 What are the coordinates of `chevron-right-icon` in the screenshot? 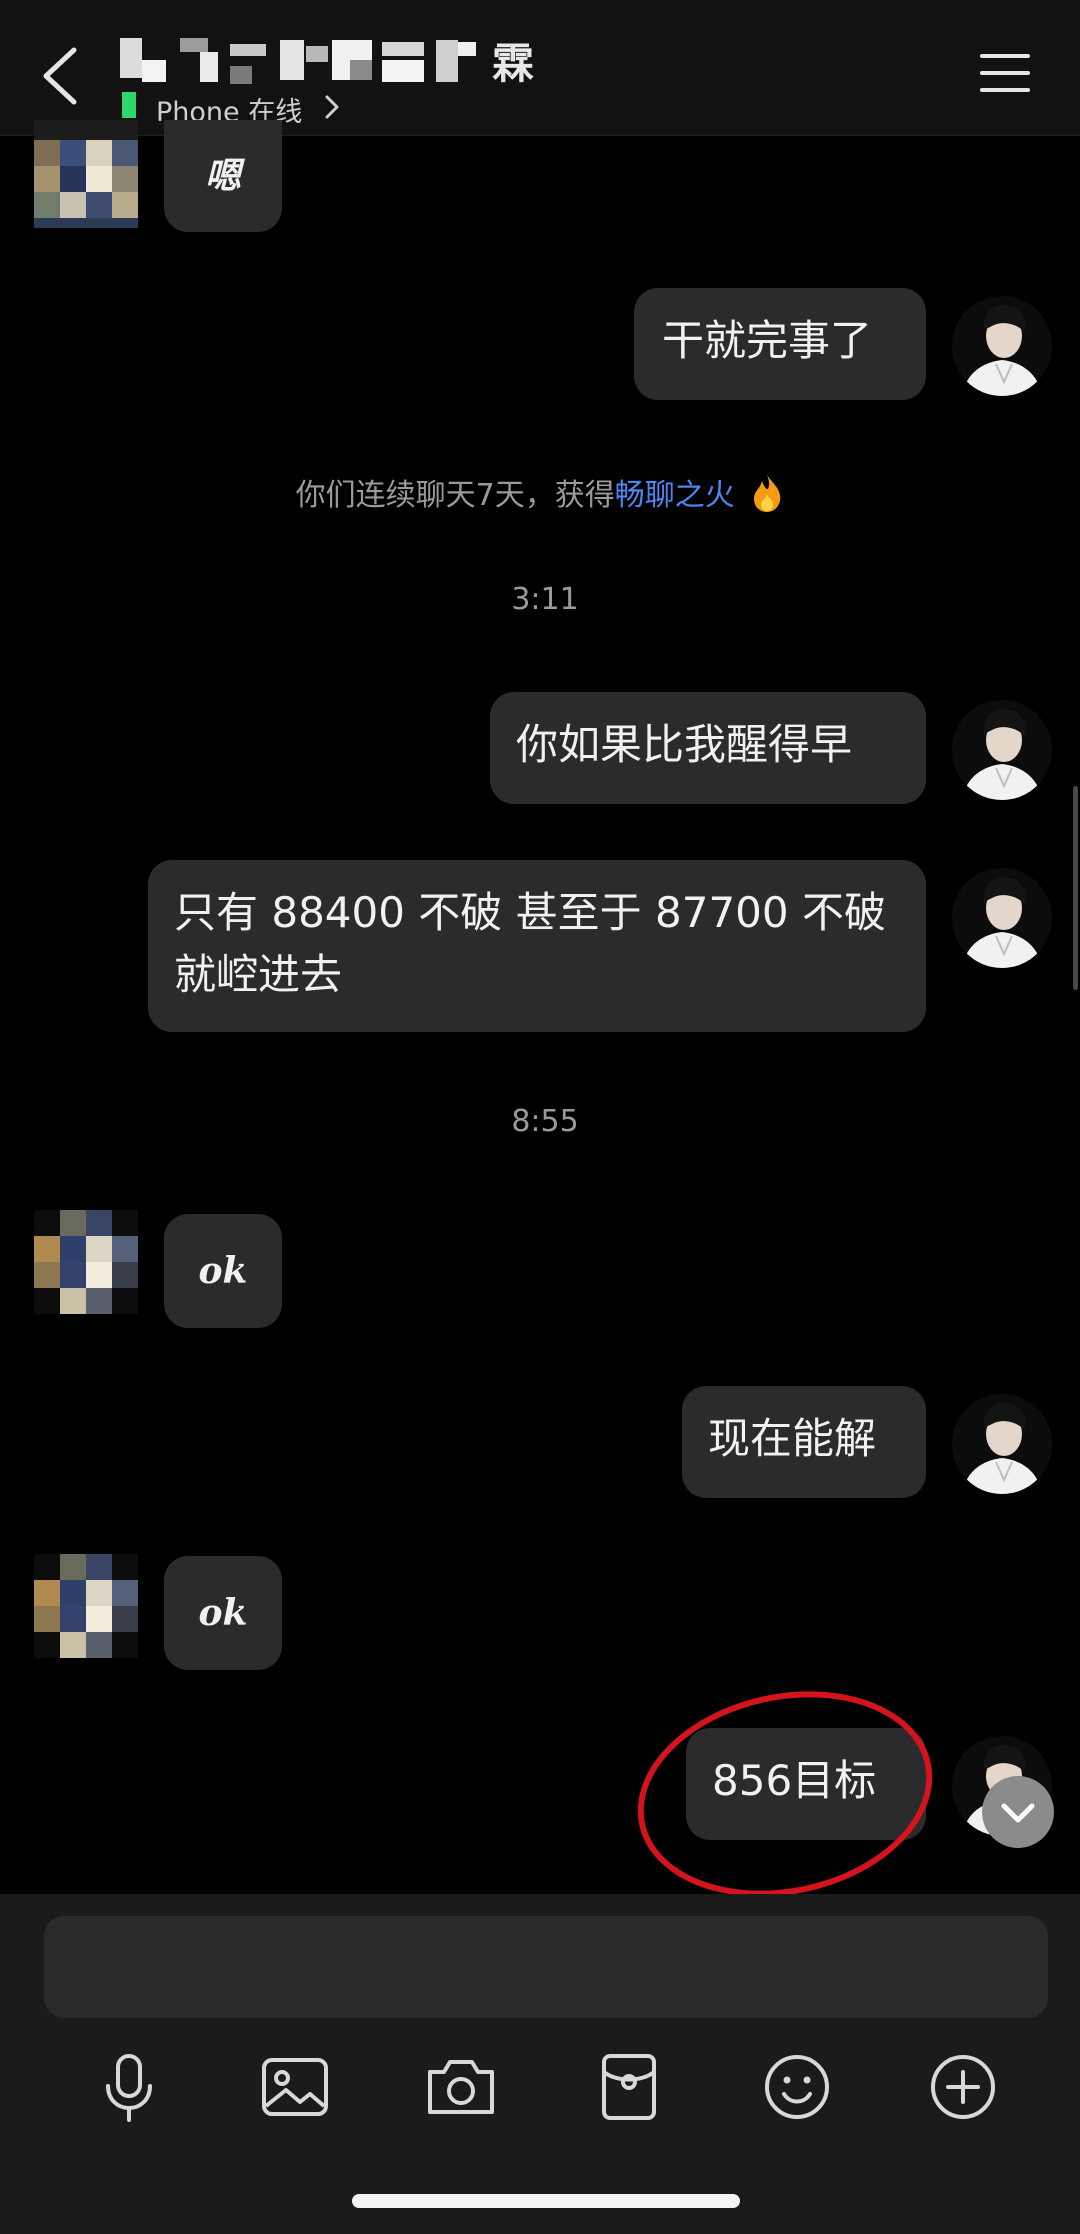 It's located at (332, 107).